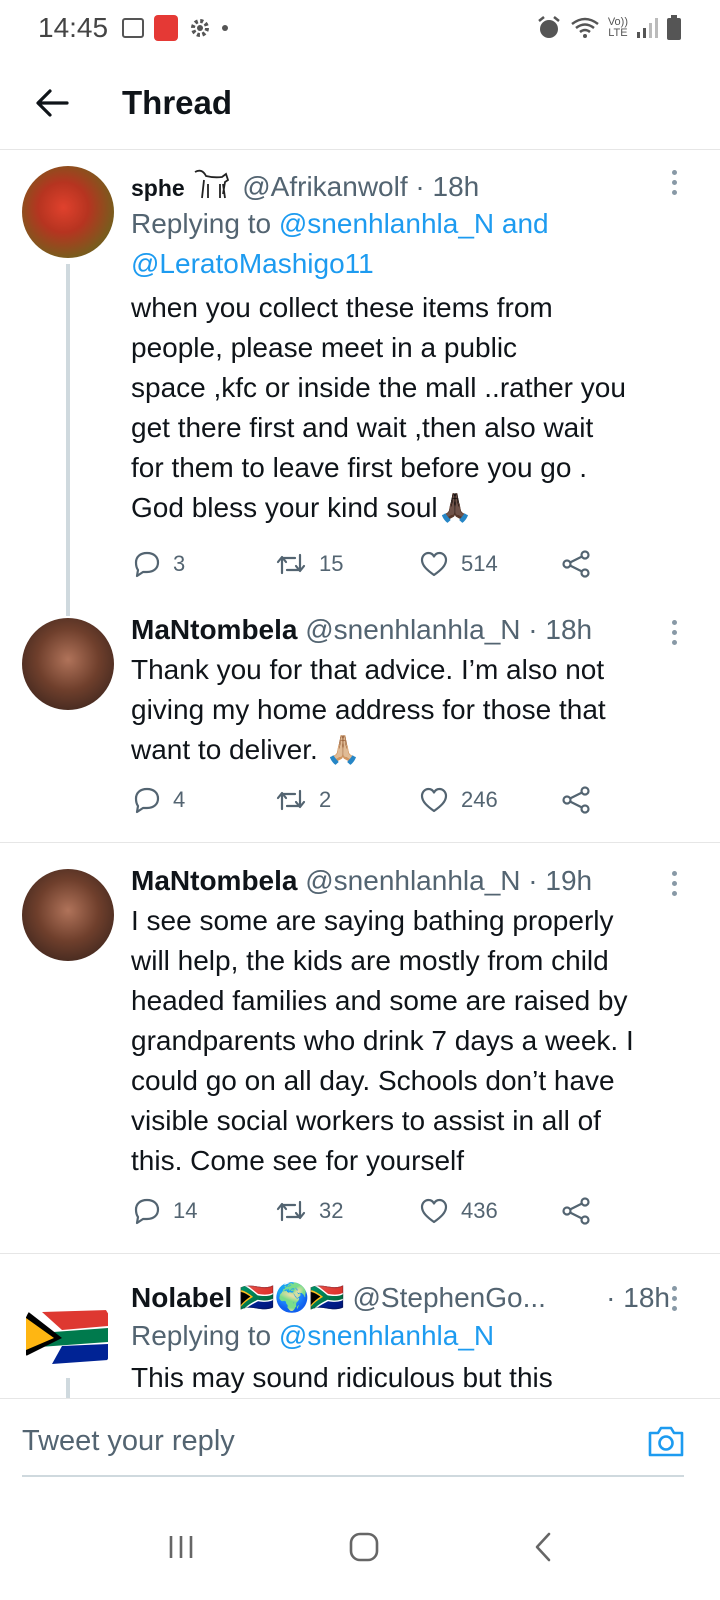 The height and width of the screenshot is (1600, 720). What do you see at coordinates (331, 563) in the screenshot?
I see `retweet-count: 15` at bounding box center [331, 563].